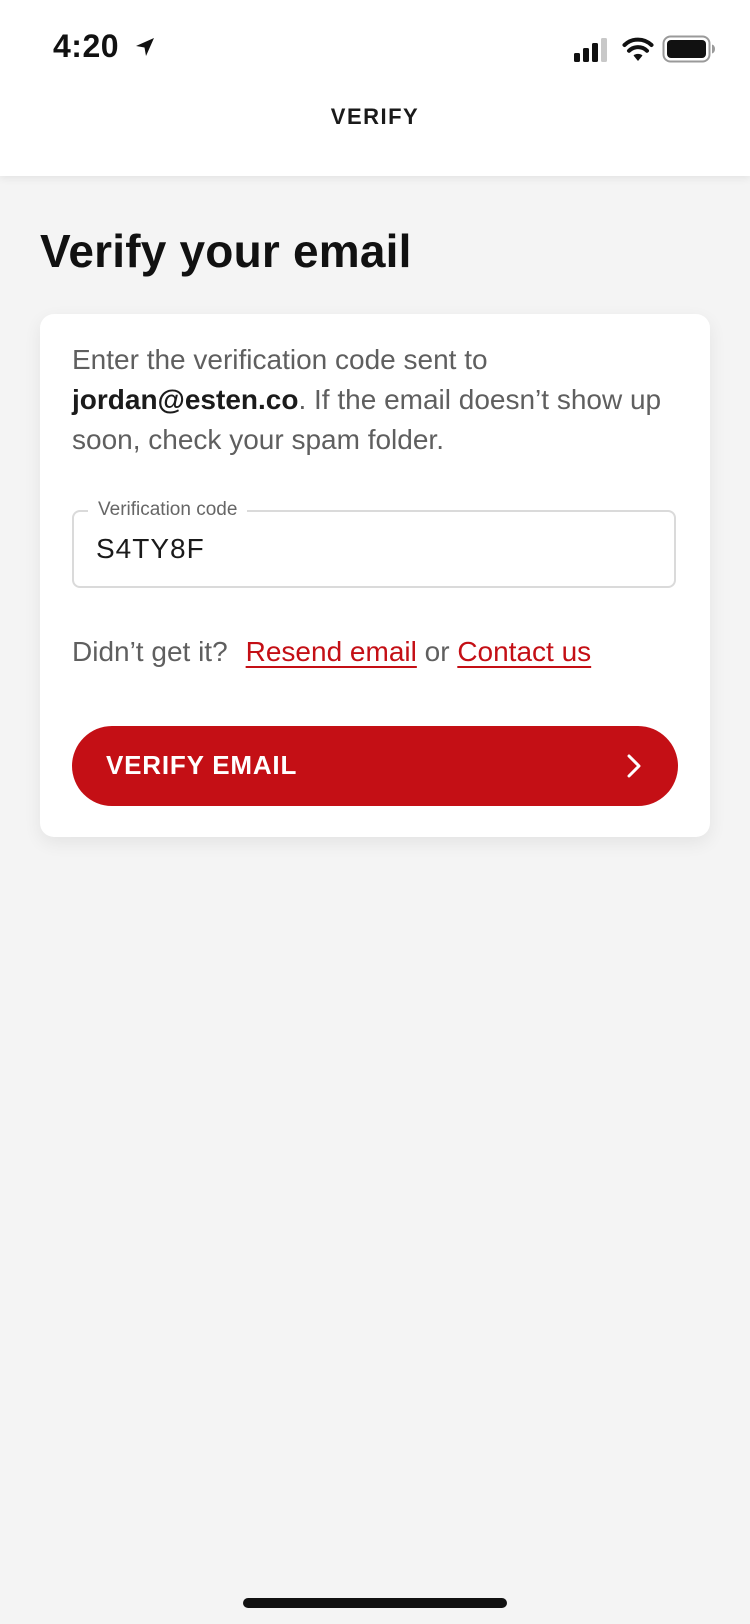 The height and width of the screenshot is (1624, 750). Describe the element at coordinates (185, 399) in the screenshot. I see `email-address: jordan@esten.co` at that location.